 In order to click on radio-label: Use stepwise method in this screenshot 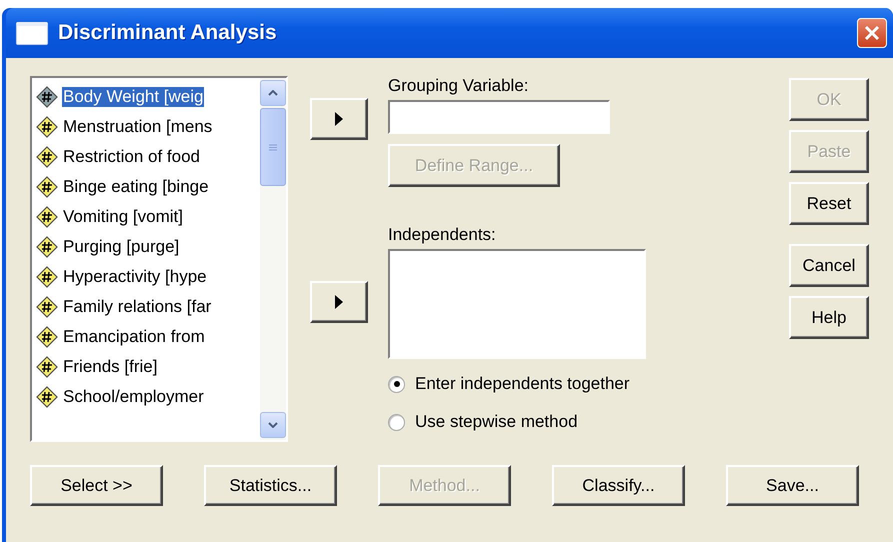, I will do `click(496, 422)`.